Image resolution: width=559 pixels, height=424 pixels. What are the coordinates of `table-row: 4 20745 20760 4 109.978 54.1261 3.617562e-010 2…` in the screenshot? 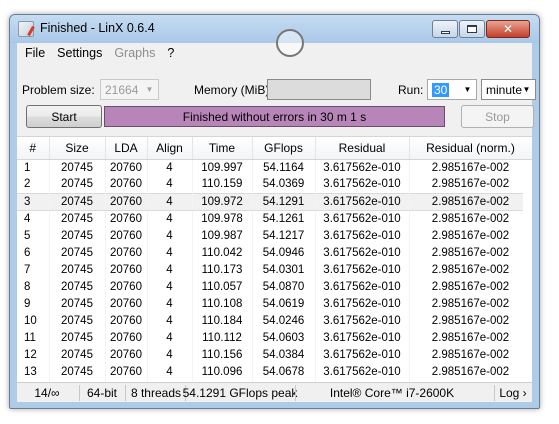 It's located at (274, 218).